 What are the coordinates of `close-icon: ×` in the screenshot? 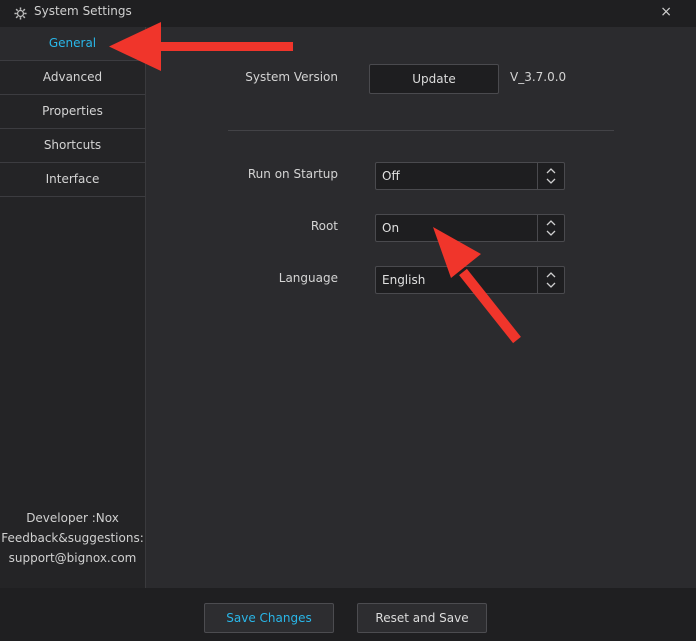 It's located at (666, 12).